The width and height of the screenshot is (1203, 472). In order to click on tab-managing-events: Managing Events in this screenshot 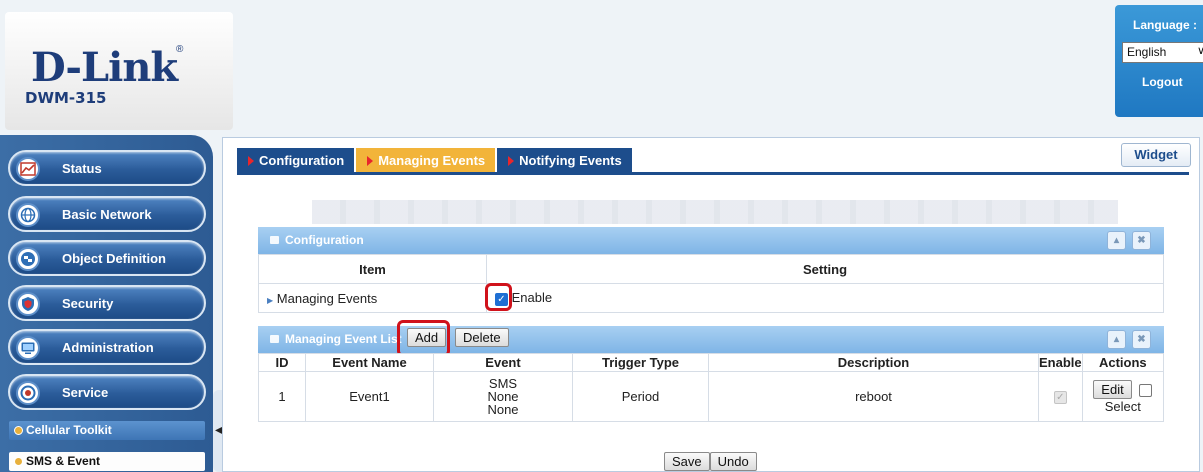, I will do `click(426, 160)`.